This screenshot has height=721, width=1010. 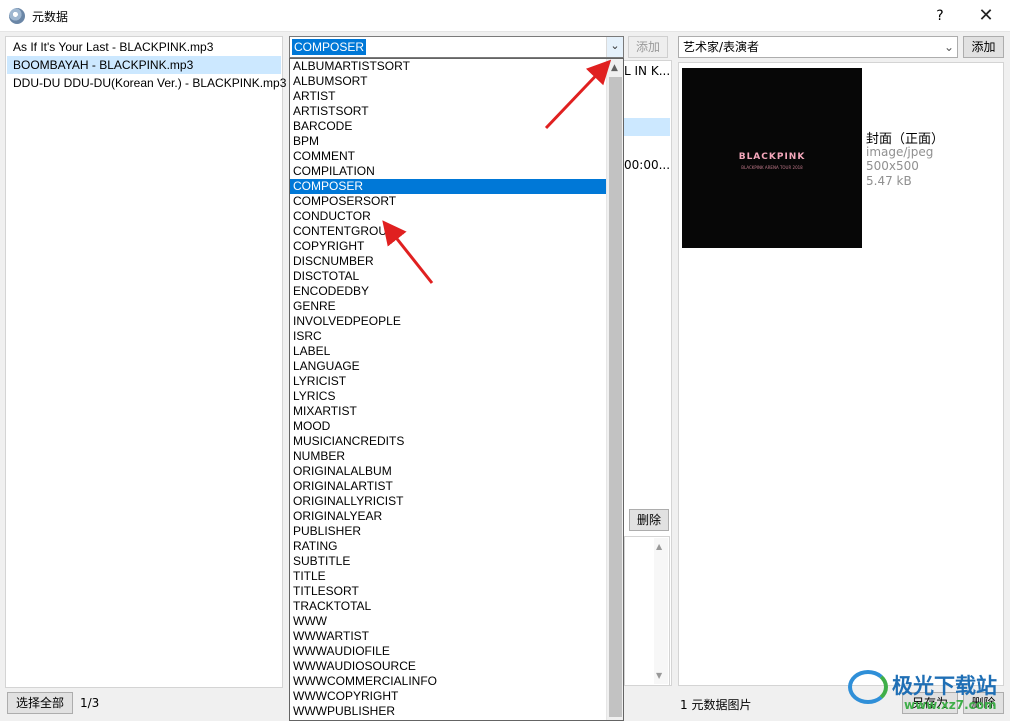 I want to click on file-item-selected: BOOMBAYAH - BLACKPINK.mp3, so click(x=144, y=65).